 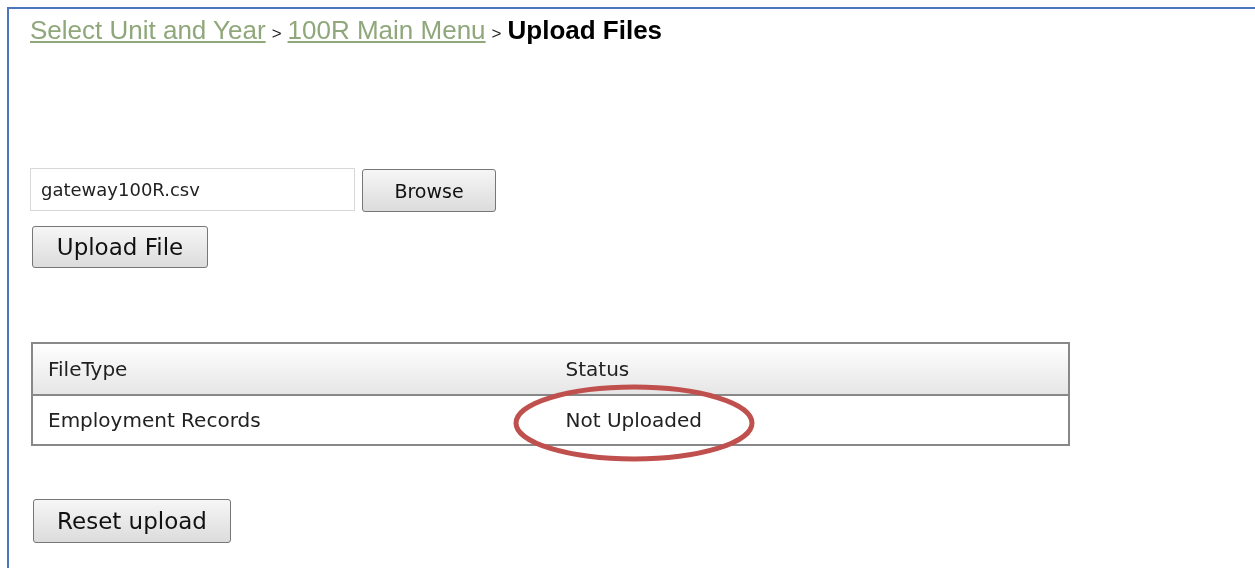 I want to click on file-field: gateway100R.csv, so click(x=192, y=189).